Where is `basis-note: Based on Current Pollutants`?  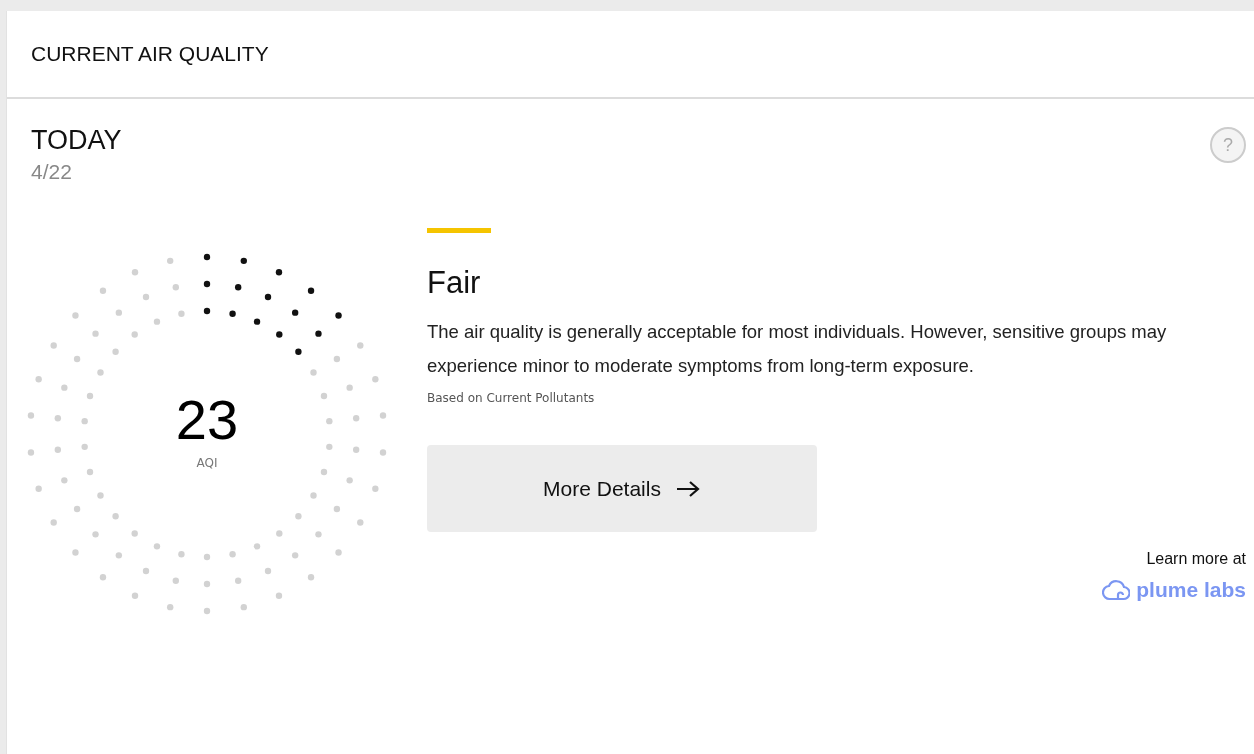
basis-note: Based on Current Pollutants is located at coordinates (511, 398).